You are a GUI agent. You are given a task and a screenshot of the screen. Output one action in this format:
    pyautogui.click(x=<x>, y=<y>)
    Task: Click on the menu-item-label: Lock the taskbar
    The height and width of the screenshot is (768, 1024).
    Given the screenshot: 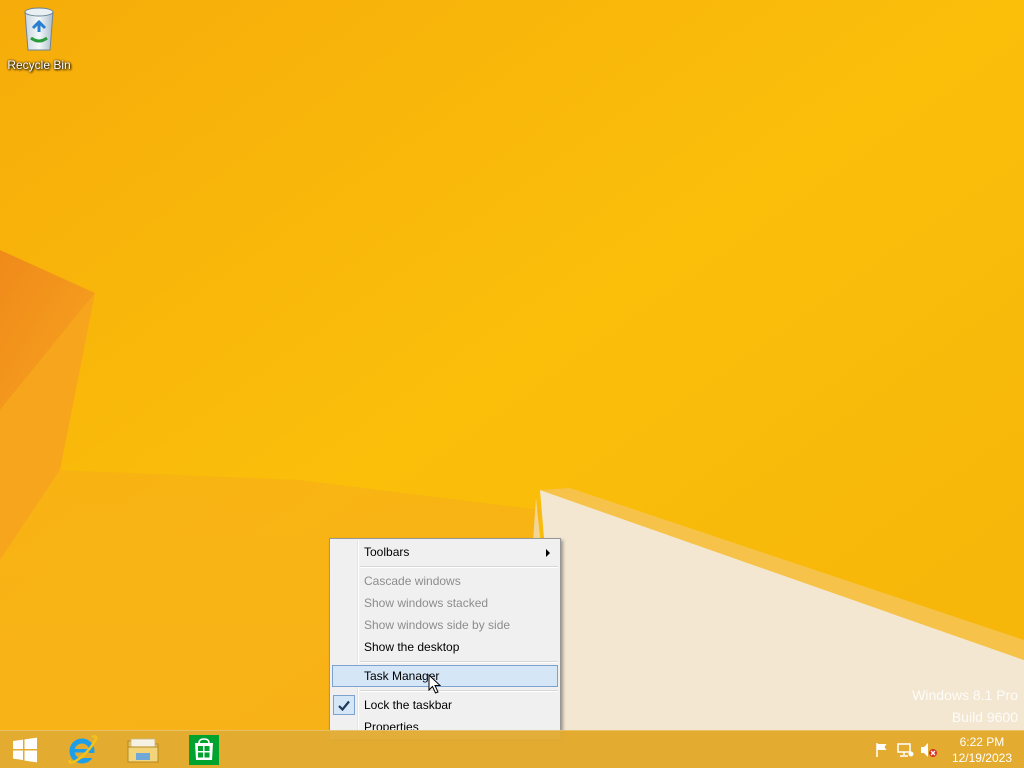 What is the action you would take?
    pyautogui.click(x=408, y=705)
    